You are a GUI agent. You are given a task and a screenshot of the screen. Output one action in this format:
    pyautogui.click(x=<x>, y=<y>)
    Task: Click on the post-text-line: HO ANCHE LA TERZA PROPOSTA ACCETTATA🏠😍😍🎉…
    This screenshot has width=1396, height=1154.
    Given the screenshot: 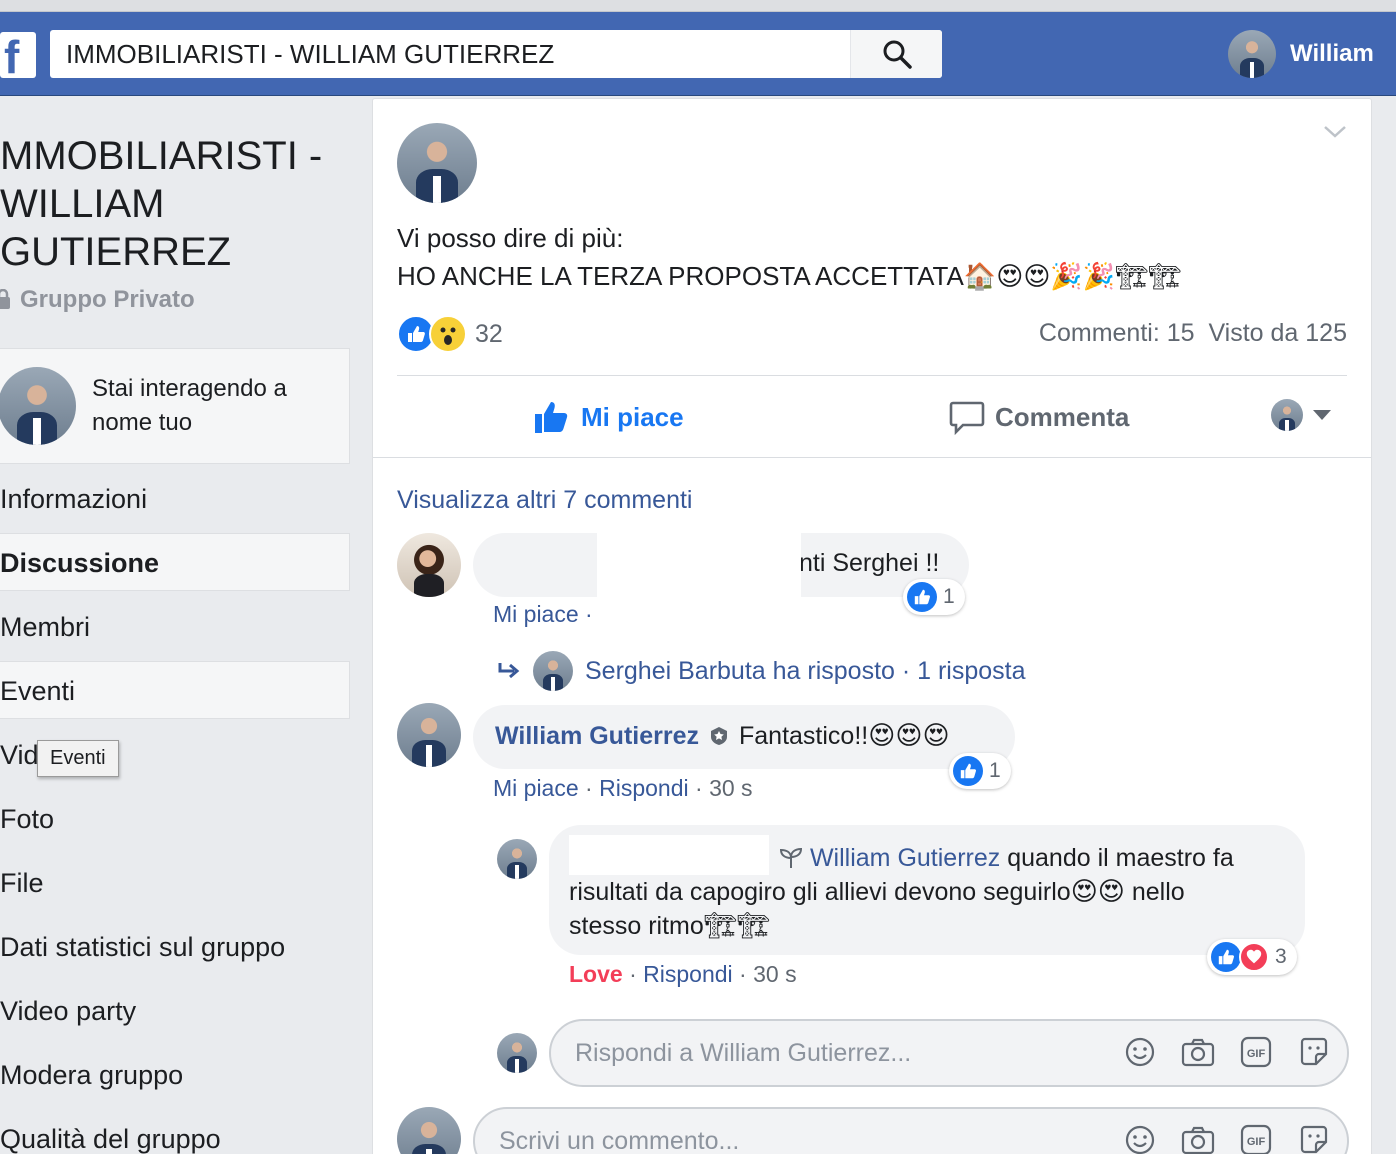 What is the action you would take?
    pyautogui.click(x=789, y=276)
    